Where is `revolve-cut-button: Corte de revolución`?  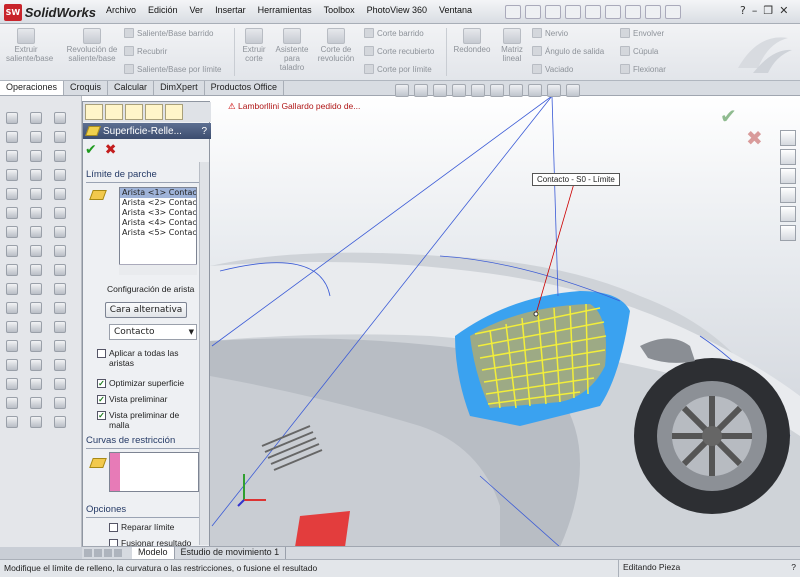
revolve-cut-button: Corte de revolución is located at coordinates (336, 45).